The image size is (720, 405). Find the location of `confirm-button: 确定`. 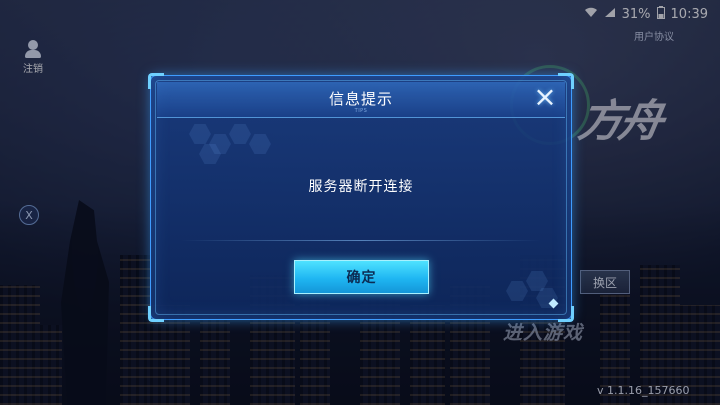

confirm-button: 确定 is located at coordinates (361, 277).